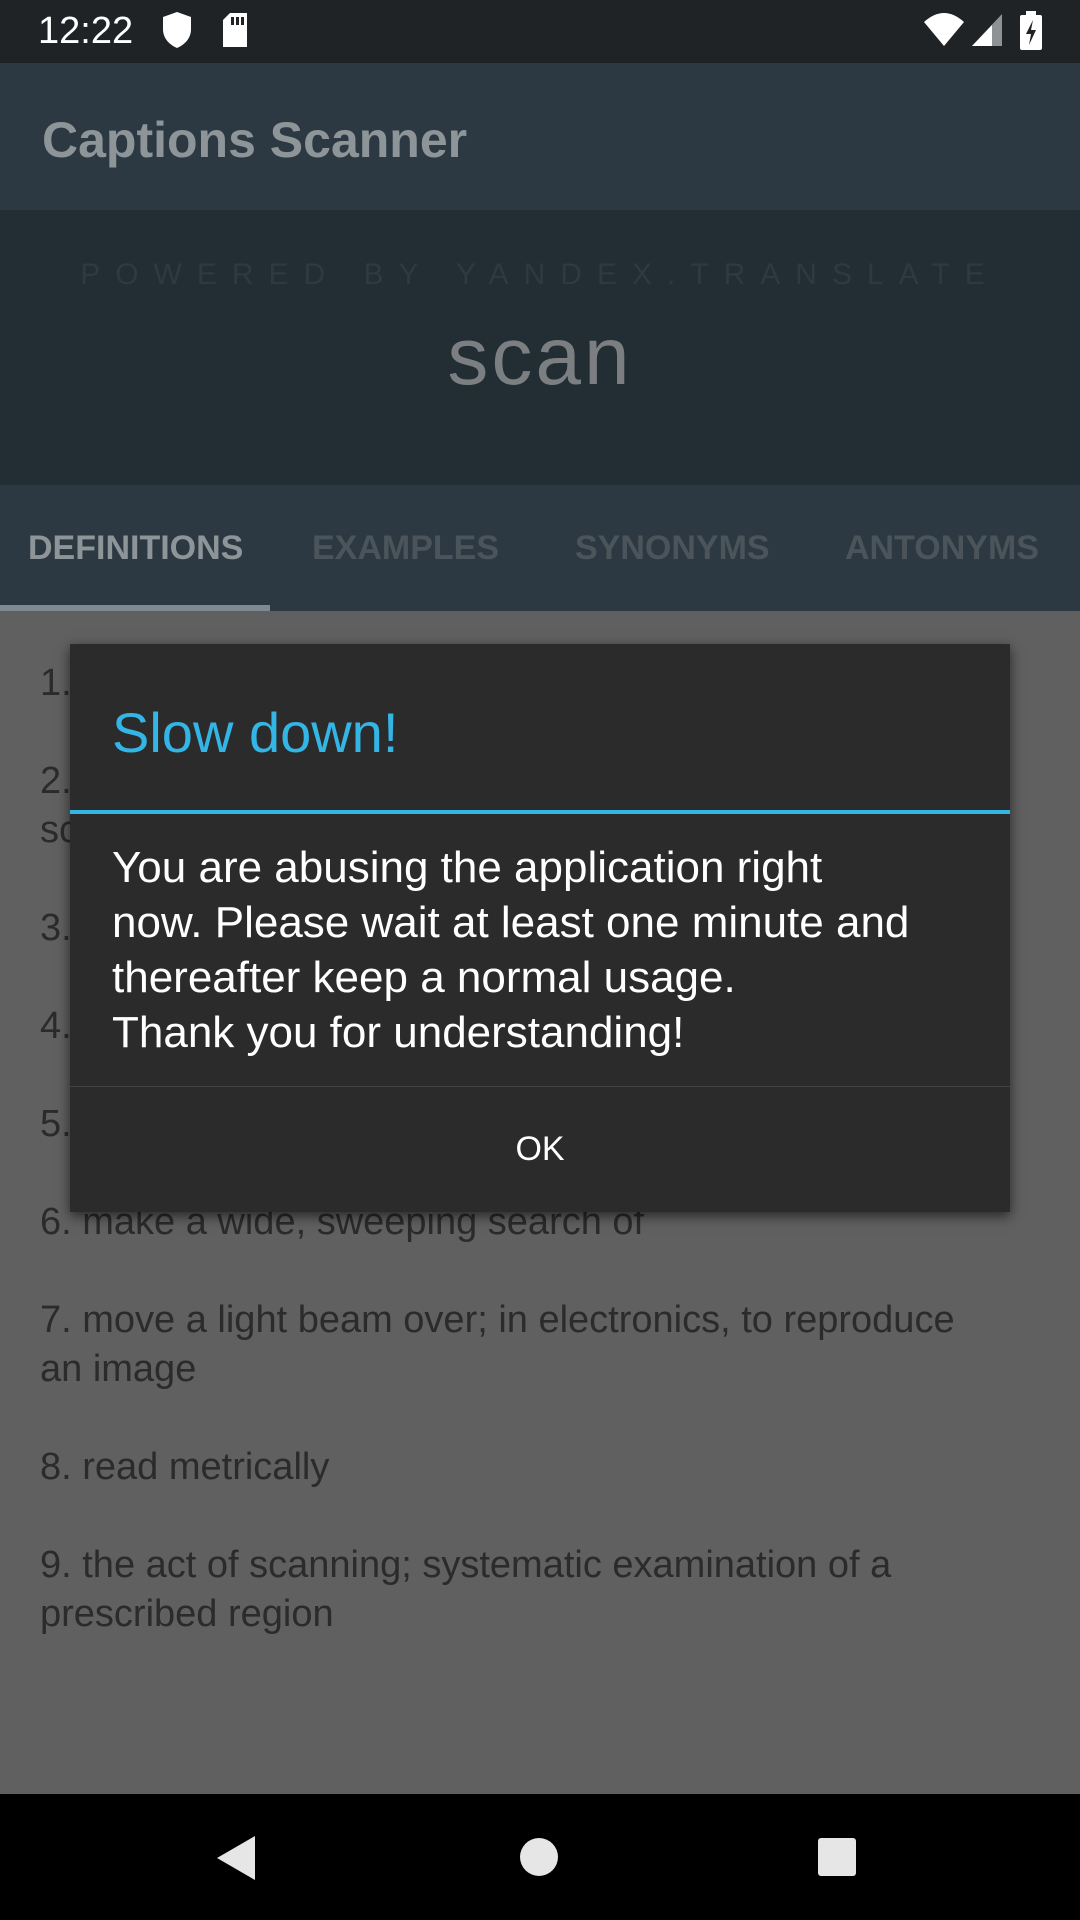 This screenshot has height=1920, width=1080. Describe the element at coordinates (135, 548) in the screenshot. I see `tab-definitions: DEFINITIONS` at that location.